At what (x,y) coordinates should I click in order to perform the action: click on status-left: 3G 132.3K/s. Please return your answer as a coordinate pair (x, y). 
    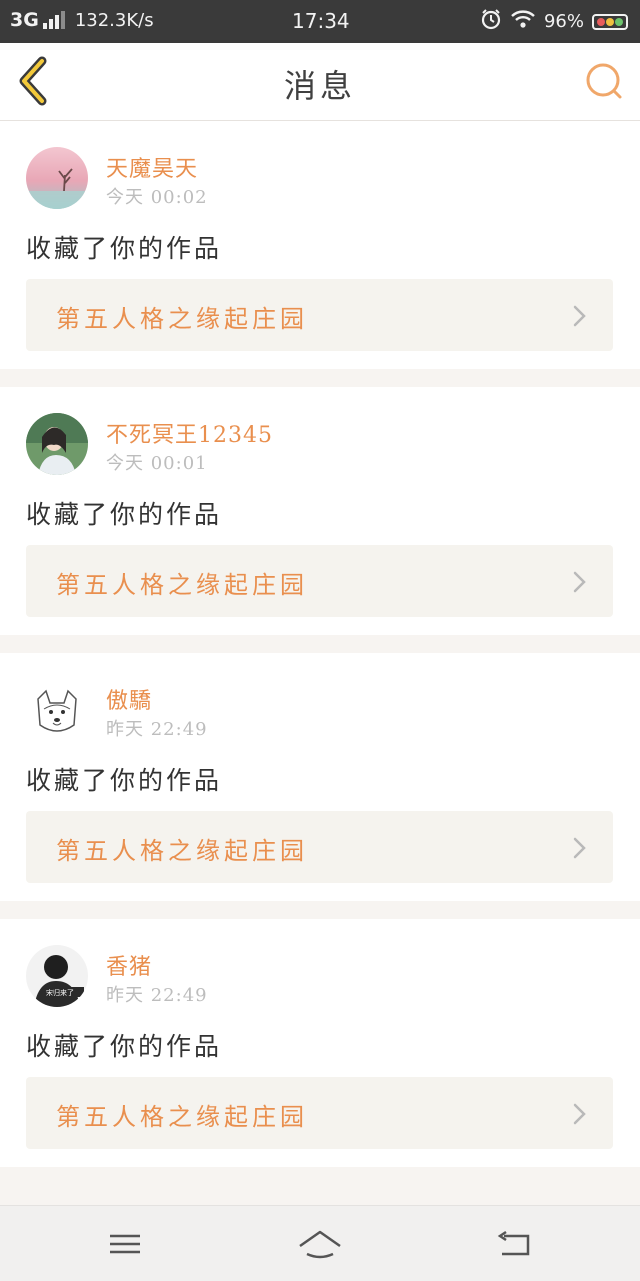
    Looking at the image, I should click on (82, 20).